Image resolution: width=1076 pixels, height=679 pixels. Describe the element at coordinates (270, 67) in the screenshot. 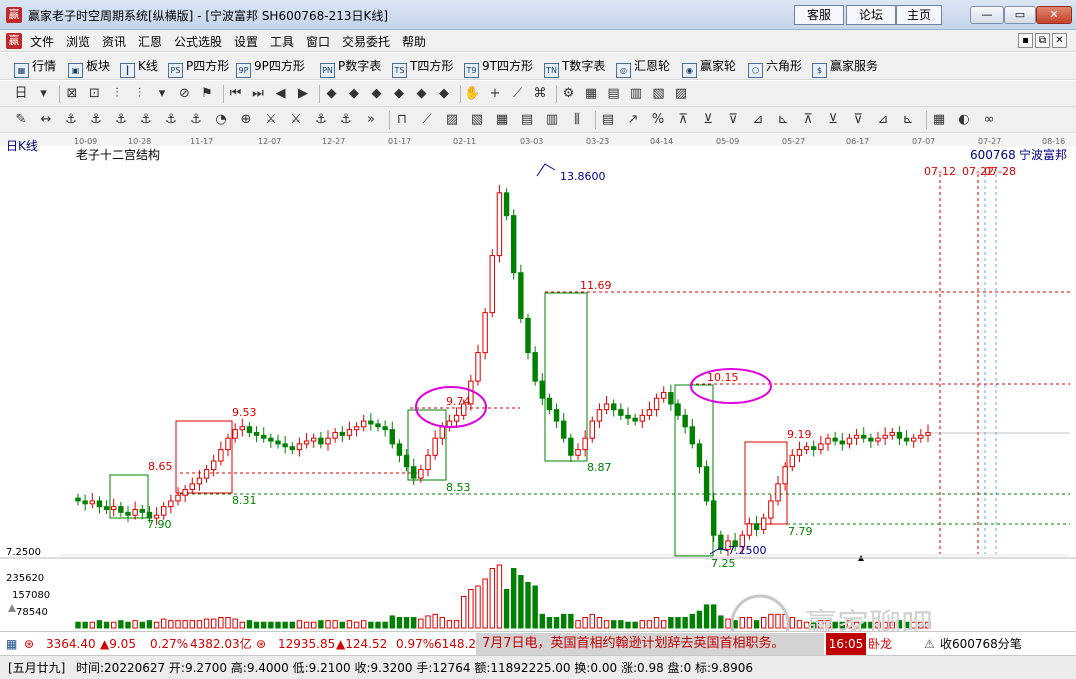

I see `toolbar-9p-button: 9P 9P四方形` at that location.